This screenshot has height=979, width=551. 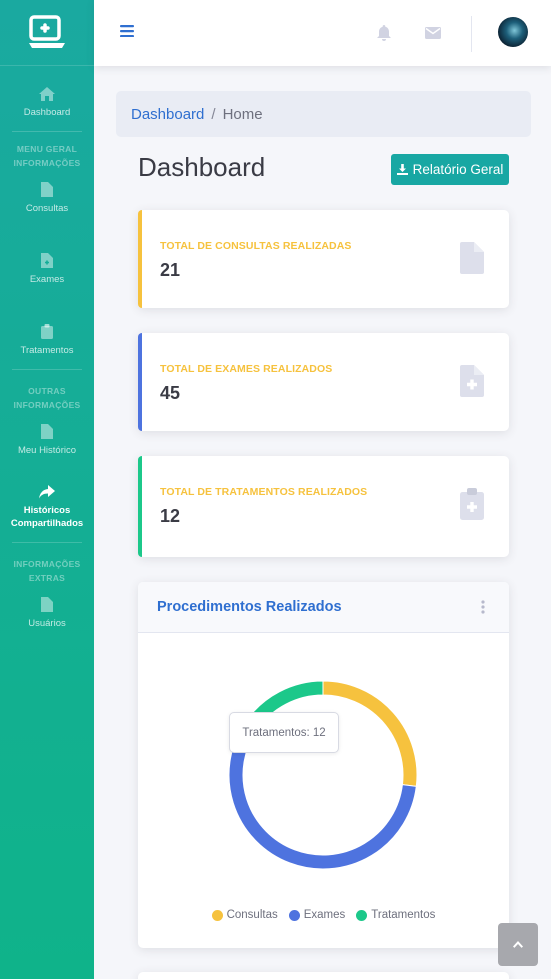 I want to click on sidebar-item-meu-historico: Meu Histórico, so click(x=47, y=440).